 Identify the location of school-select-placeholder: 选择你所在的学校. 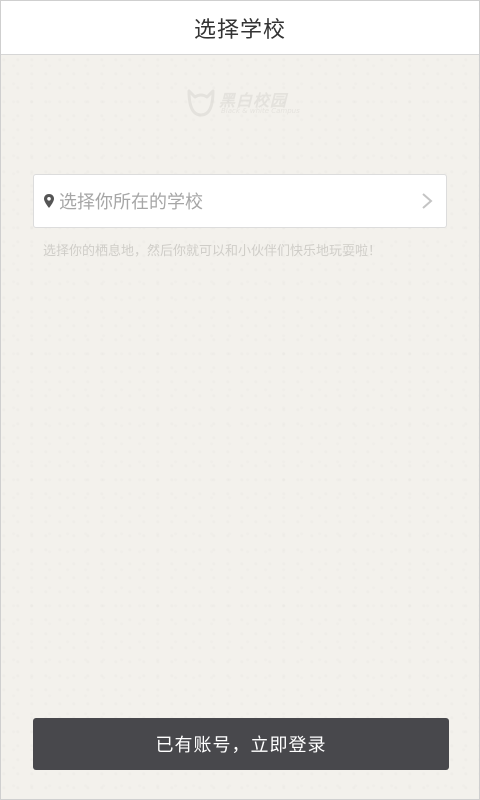
(131, 202).